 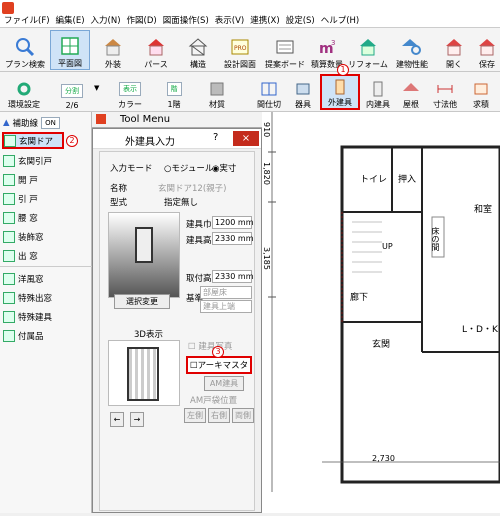 What do you see at coordinates (340, 102) in the screenshot?
I see `exterior-fitting-label: 外建具` at bounding box center [340, 102].